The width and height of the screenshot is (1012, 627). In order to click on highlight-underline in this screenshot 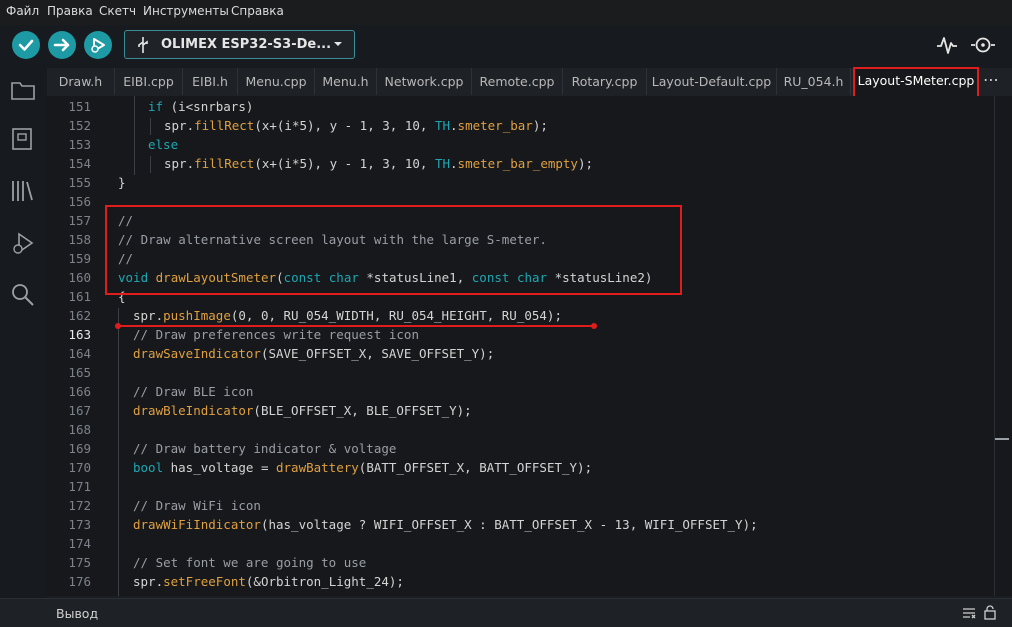, I will do `click(355, 326)`.